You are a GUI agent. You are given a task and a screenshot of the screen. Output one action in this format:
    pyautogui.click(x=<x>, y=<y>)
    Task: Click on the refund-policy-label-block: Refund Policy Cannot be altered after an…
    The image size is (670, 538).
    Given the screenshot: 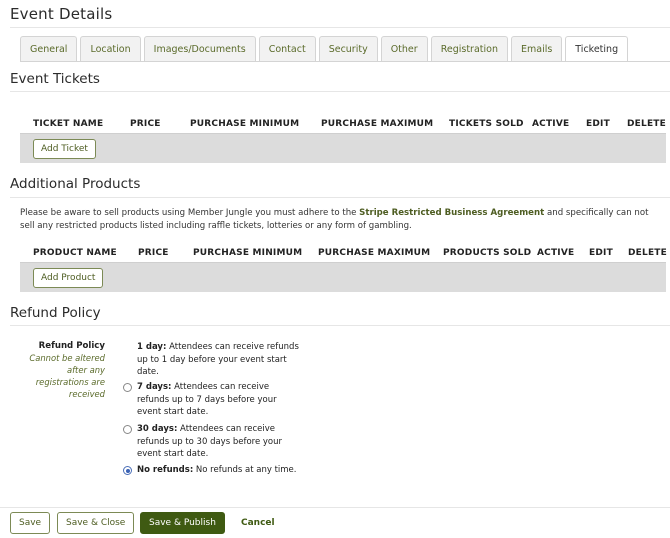 What is the action you would take?
    pyautogui.click(x=62, y=370)
    